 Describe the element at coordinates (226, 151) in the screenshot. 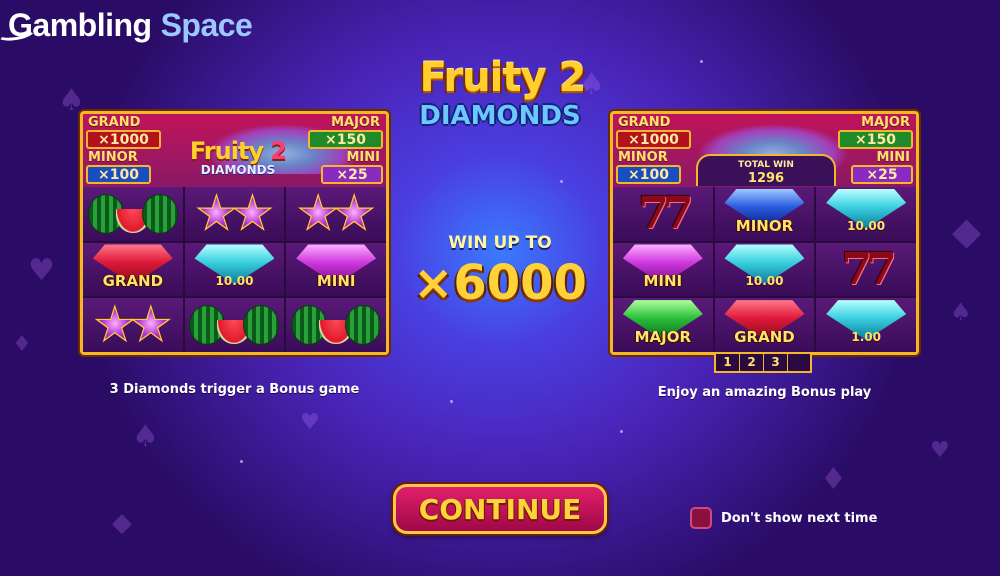

I see `mini-logo-title: Fruity` at that location.